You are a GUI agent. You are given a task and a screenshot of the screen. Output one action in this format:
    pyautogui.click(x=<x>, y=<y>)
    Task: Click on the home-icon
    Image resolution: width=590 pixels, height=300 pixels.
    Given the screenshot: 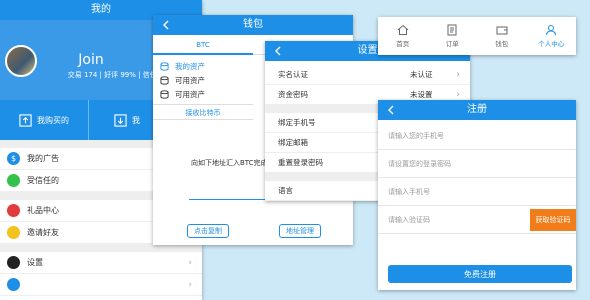 What is the action you would take?
    pyautogui.click(x=403, y=29)
    